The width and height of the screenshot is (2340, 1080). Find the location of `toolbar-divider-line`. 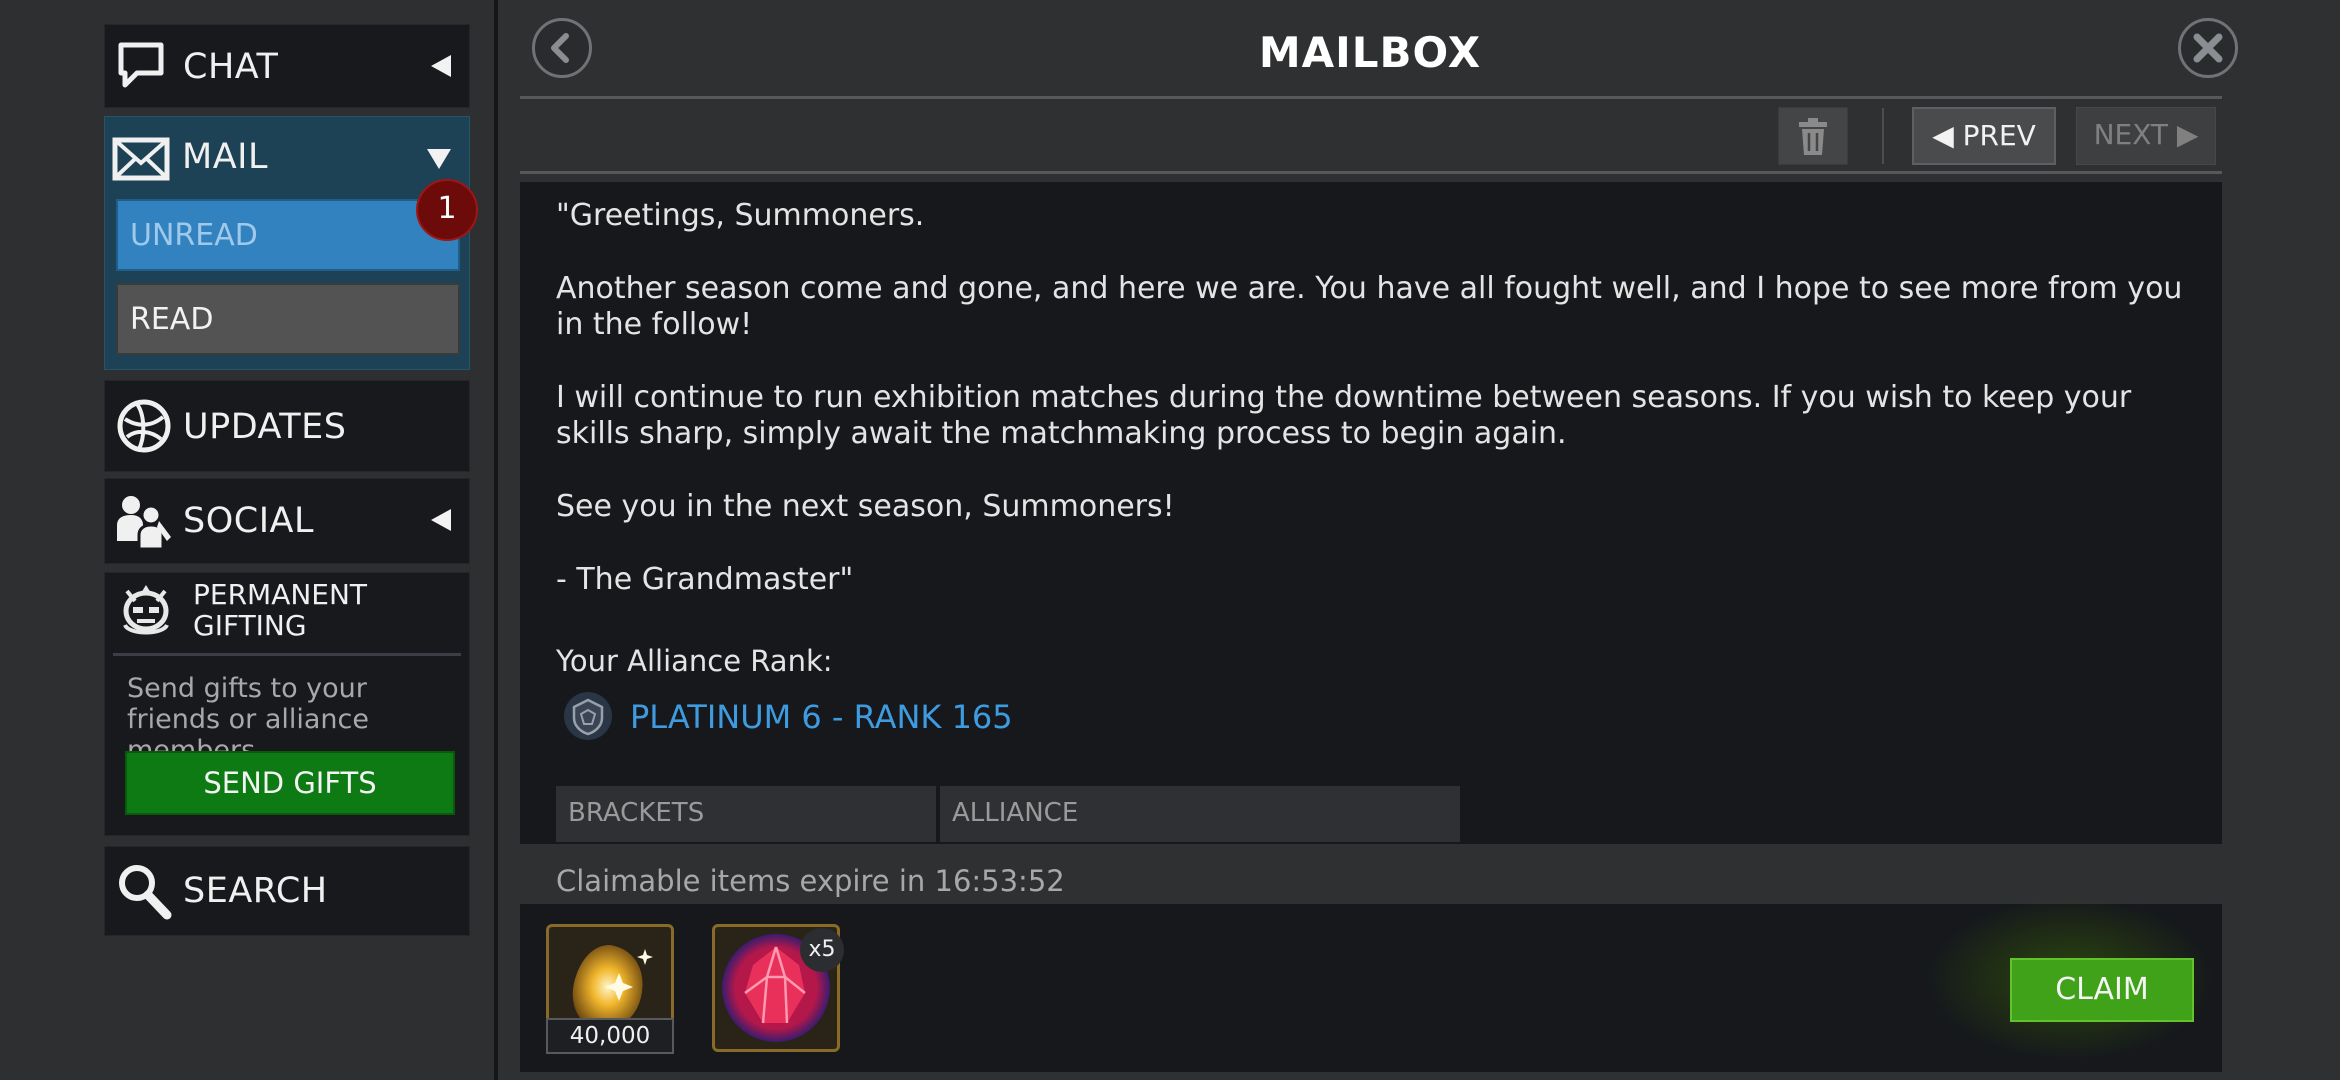

toolbar-divider-line is located at coordinates (1371, 172).